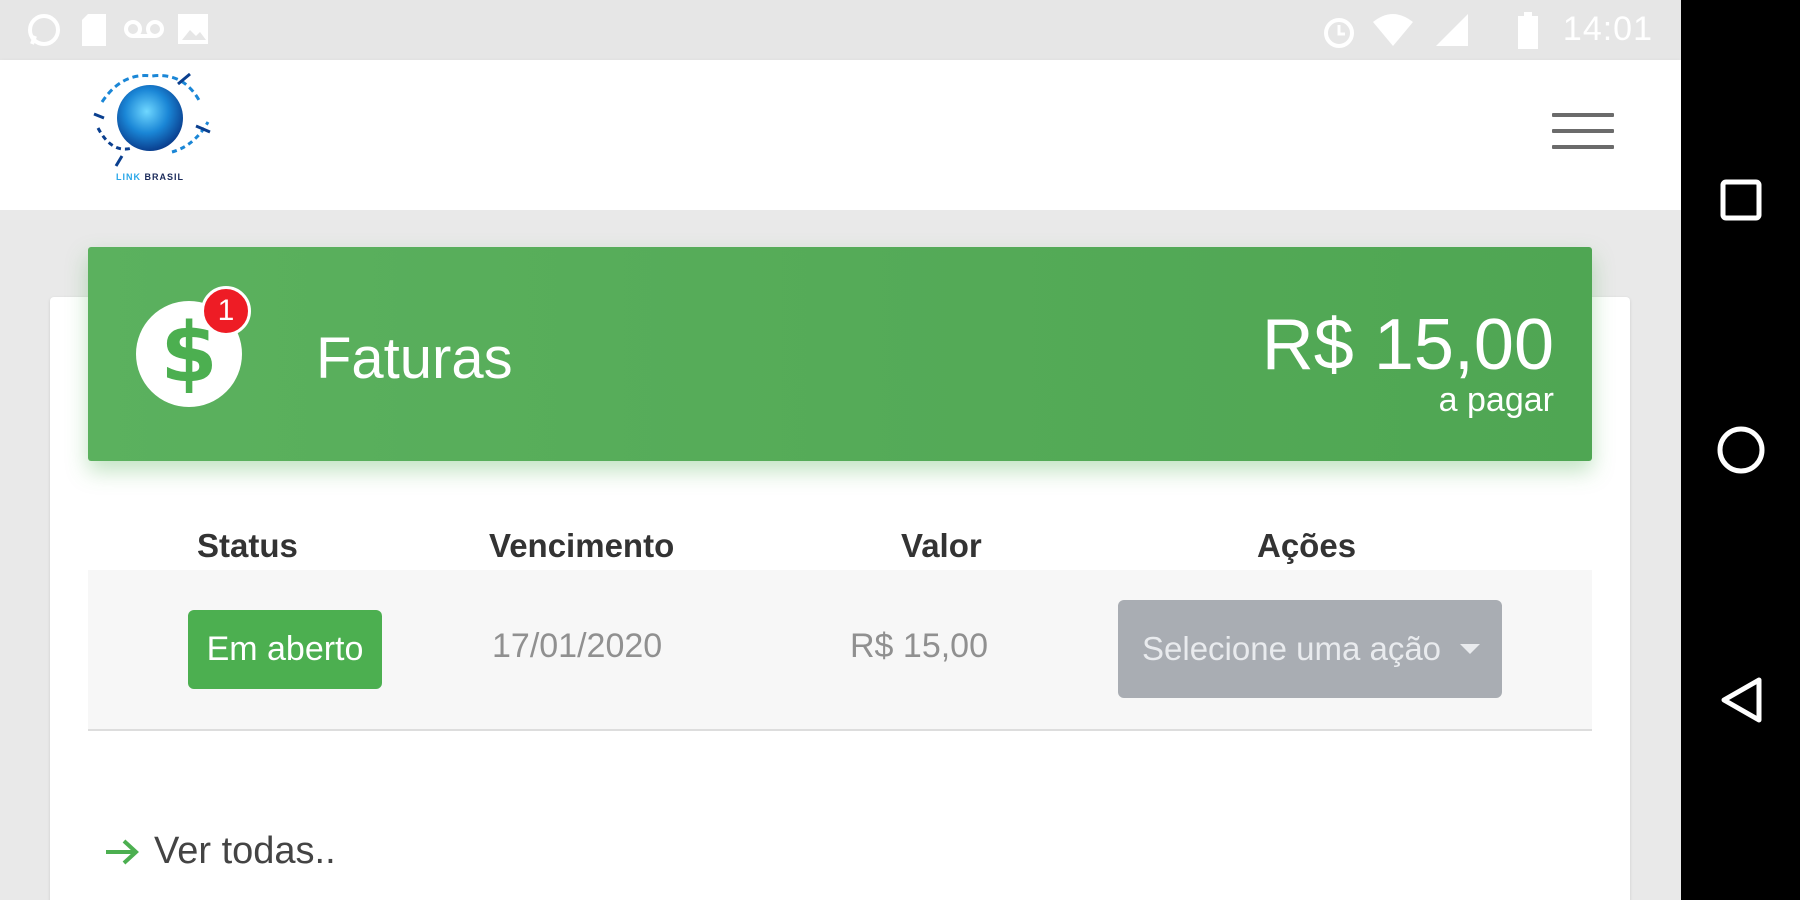  Describe the element at coordinates (840, 30) in the screenshot. I see `status-bar: 14:01` at that location.